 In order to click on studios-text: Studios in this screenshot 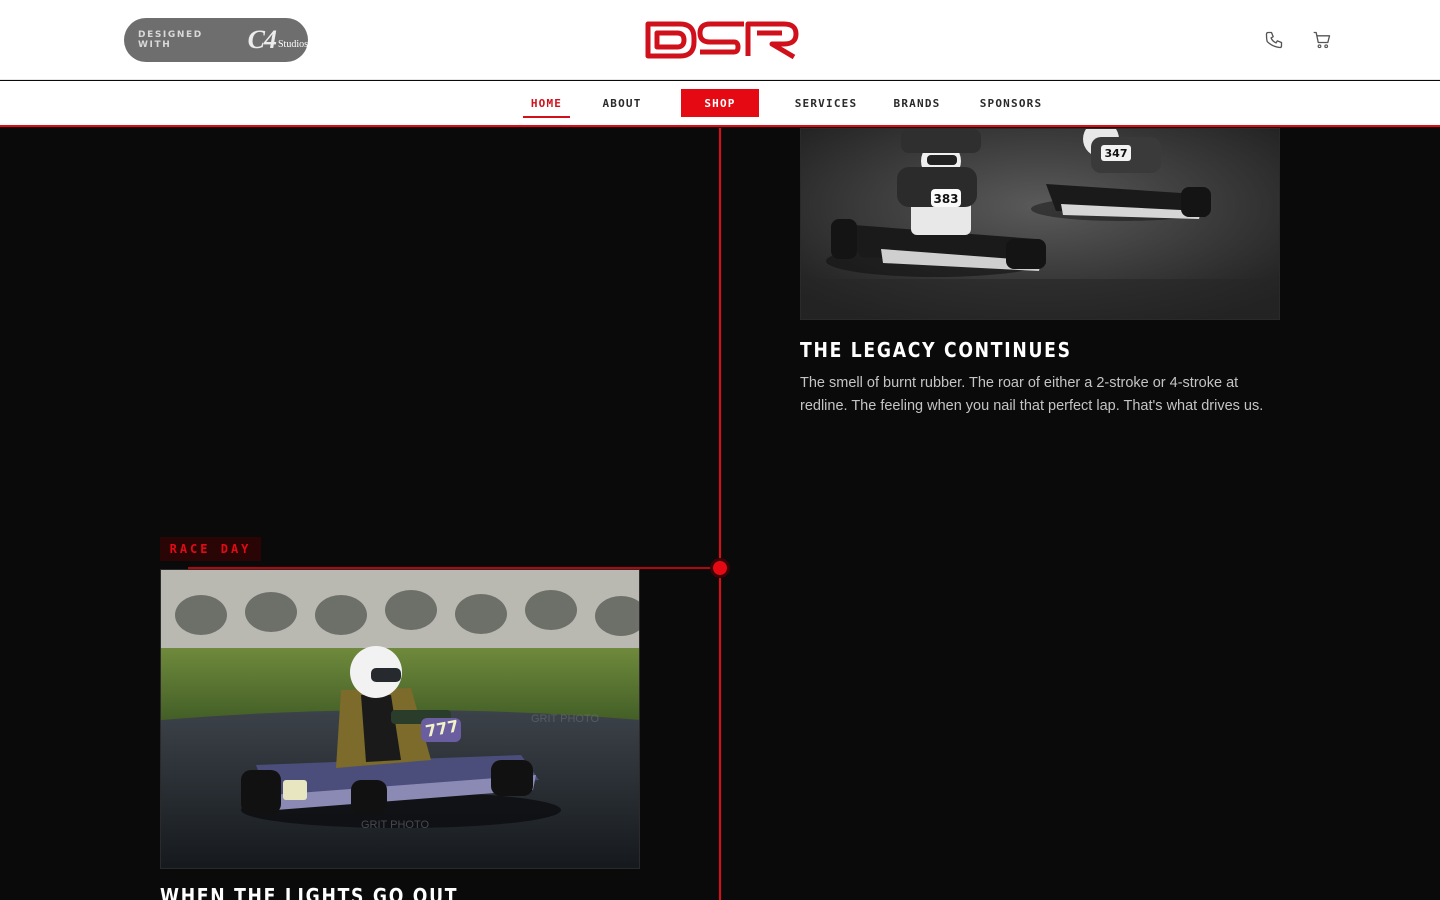, I will do `click(292, 44)`.